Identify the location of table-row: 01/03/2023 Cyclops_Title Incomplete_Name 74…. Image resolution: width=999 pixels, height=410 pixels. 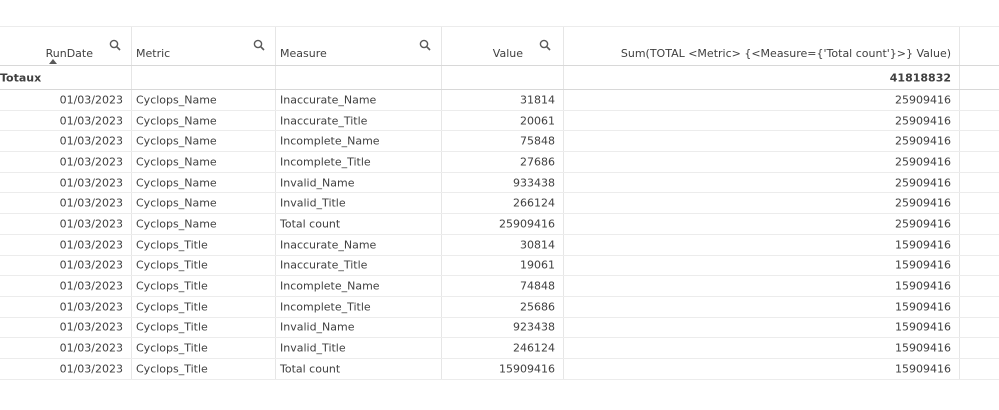
(499, 286).